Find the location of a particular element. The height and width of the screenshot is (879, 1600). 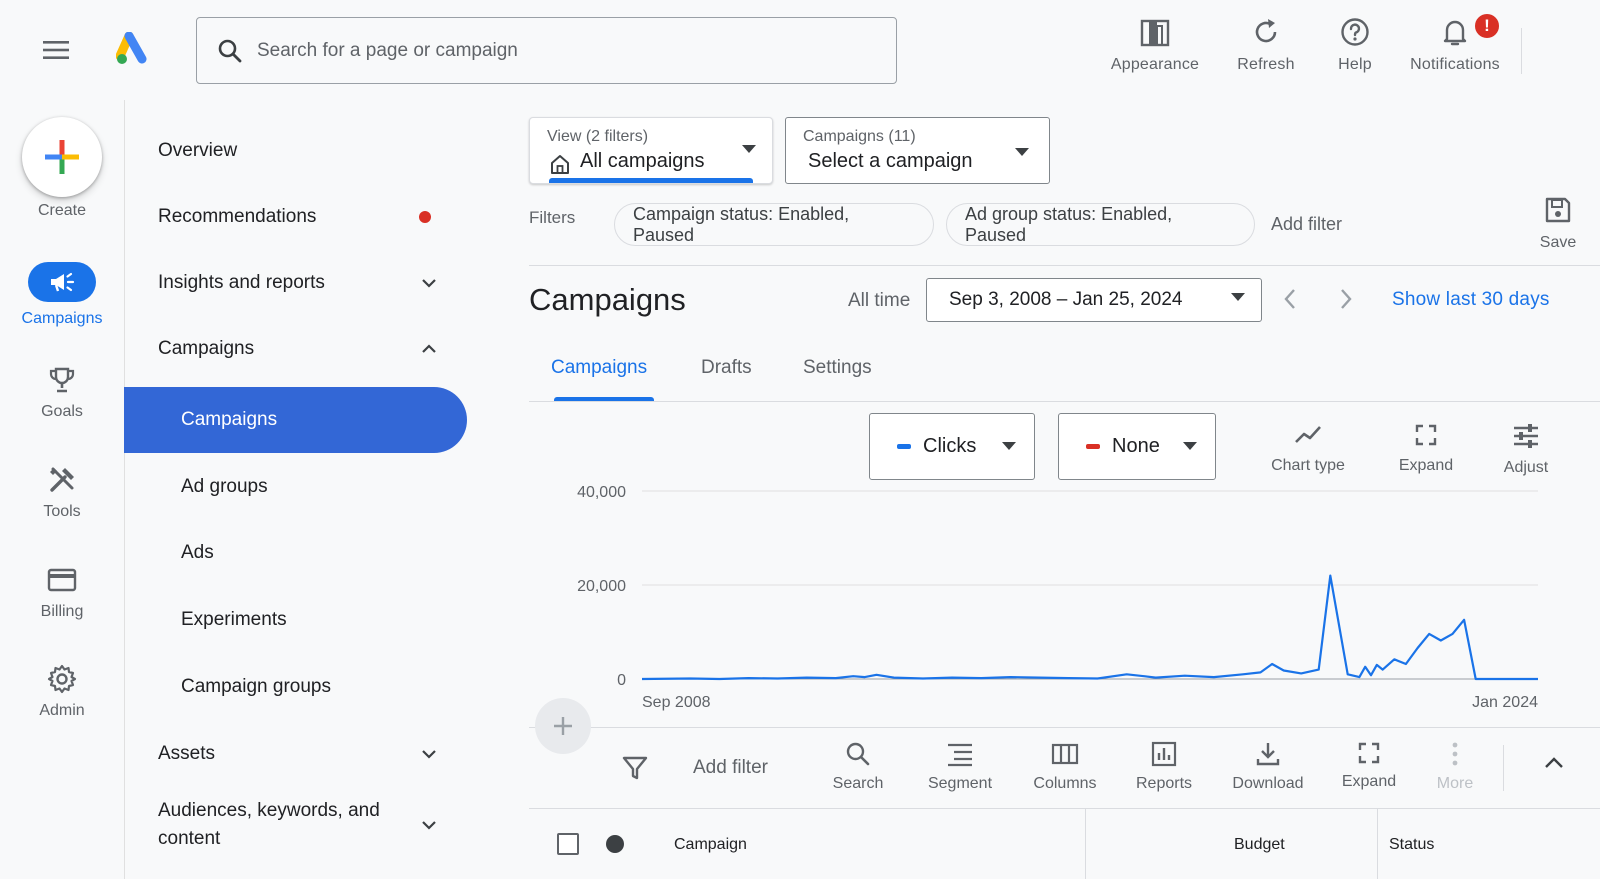

rail-item-billing: Billing is located at coordinates (62, 593).